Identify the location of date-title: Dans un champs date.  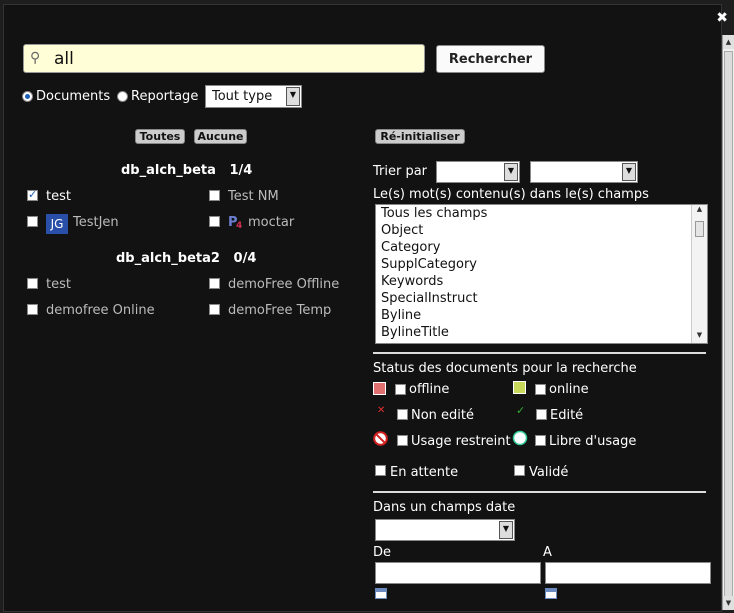
(444, 507).